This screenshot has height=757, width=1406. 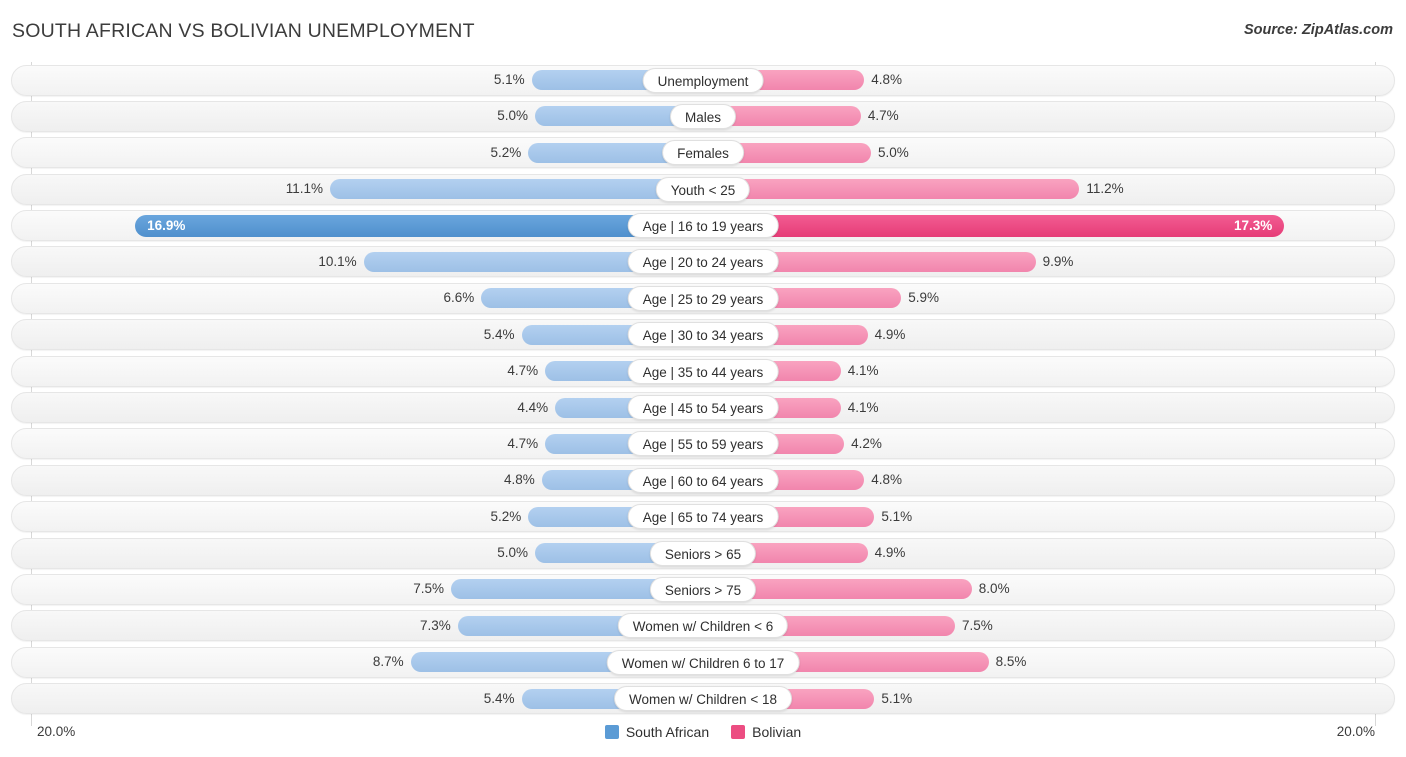 I want to click on category-label-pill: Age | 16 to 19 years, so click(x=703, y=226).